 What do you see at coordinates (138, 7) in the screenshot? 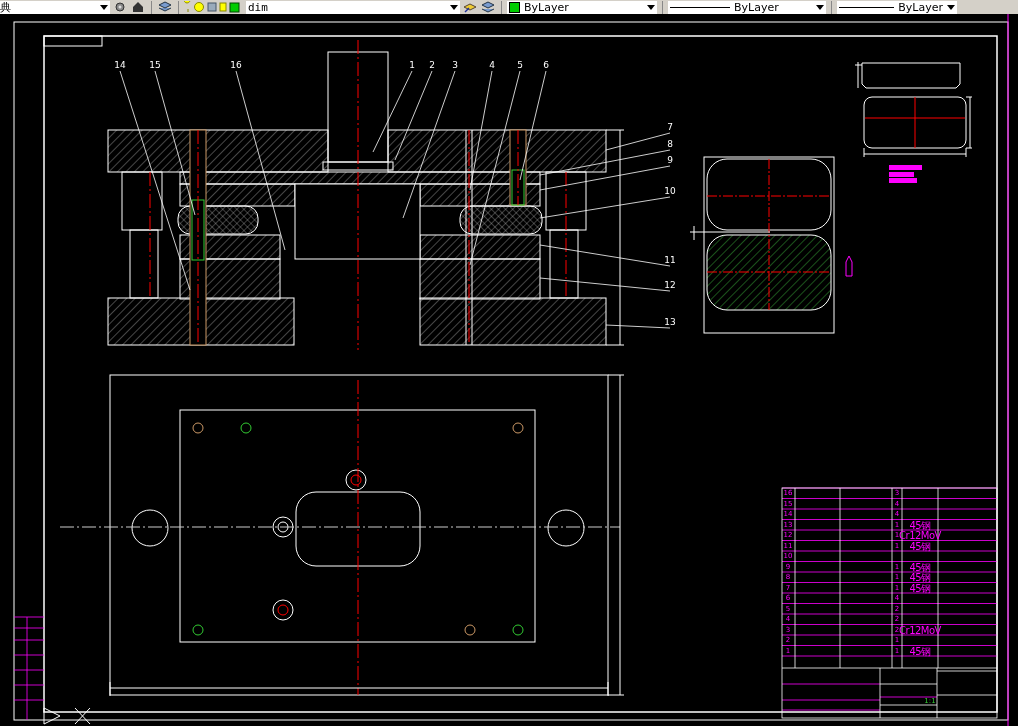
I see `house-icon` at bounding box center [138, 7].